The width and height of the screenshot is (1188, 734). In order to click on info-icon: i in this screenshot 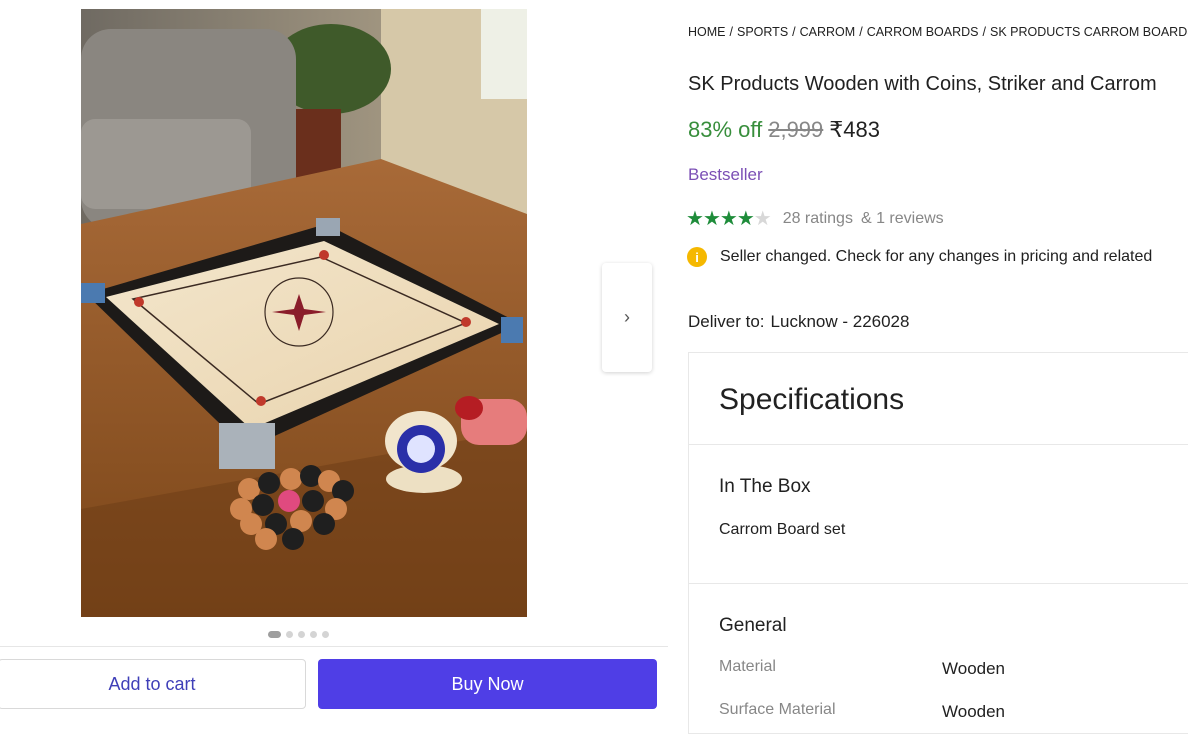, I will do `click(697, 257)`.